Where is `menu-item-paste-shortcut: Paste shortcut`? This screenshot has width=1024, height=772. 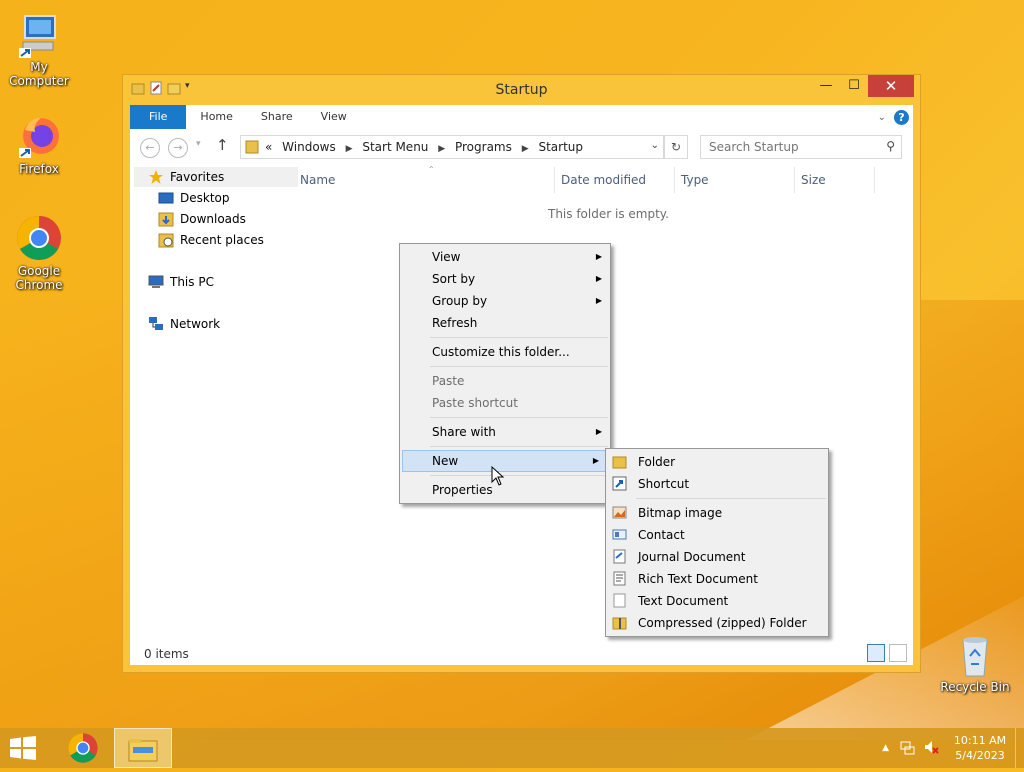
menu-item-paste-shortcut: Paste shortcut is located at coordinates (505, 403).